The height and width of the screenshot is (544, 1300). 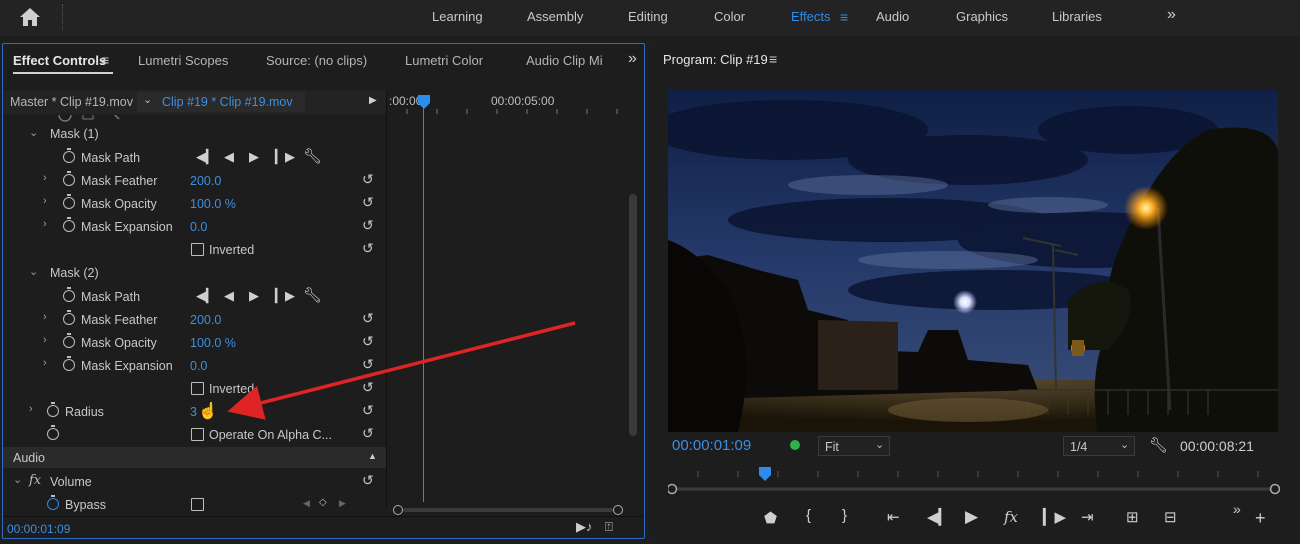 What do you see at coordinates (306, 503) in the screenshot?
I see `prev-keyframe-icon: ◀` at bounding box center [306, 503].